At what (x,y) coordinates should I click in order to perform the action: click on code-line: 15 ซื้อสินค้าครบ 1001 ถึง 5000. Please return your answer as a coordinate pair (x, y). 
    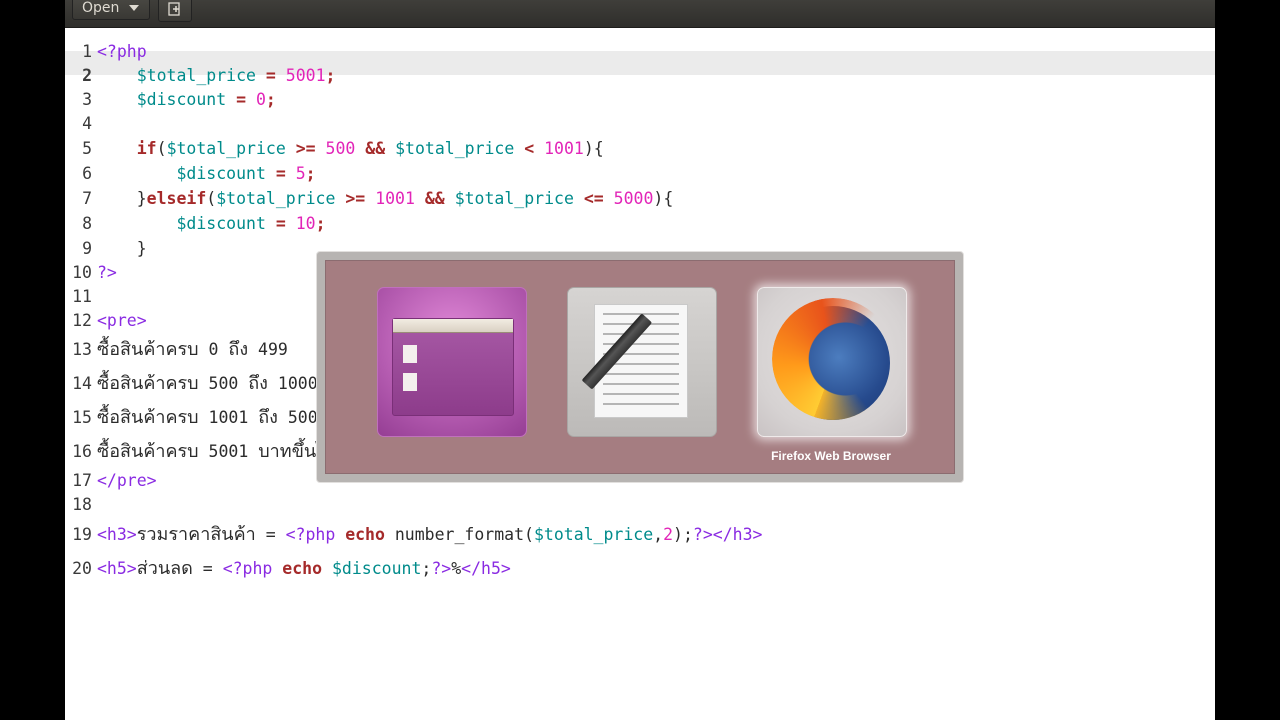
    Looking at the image, I should click on (196, 418).